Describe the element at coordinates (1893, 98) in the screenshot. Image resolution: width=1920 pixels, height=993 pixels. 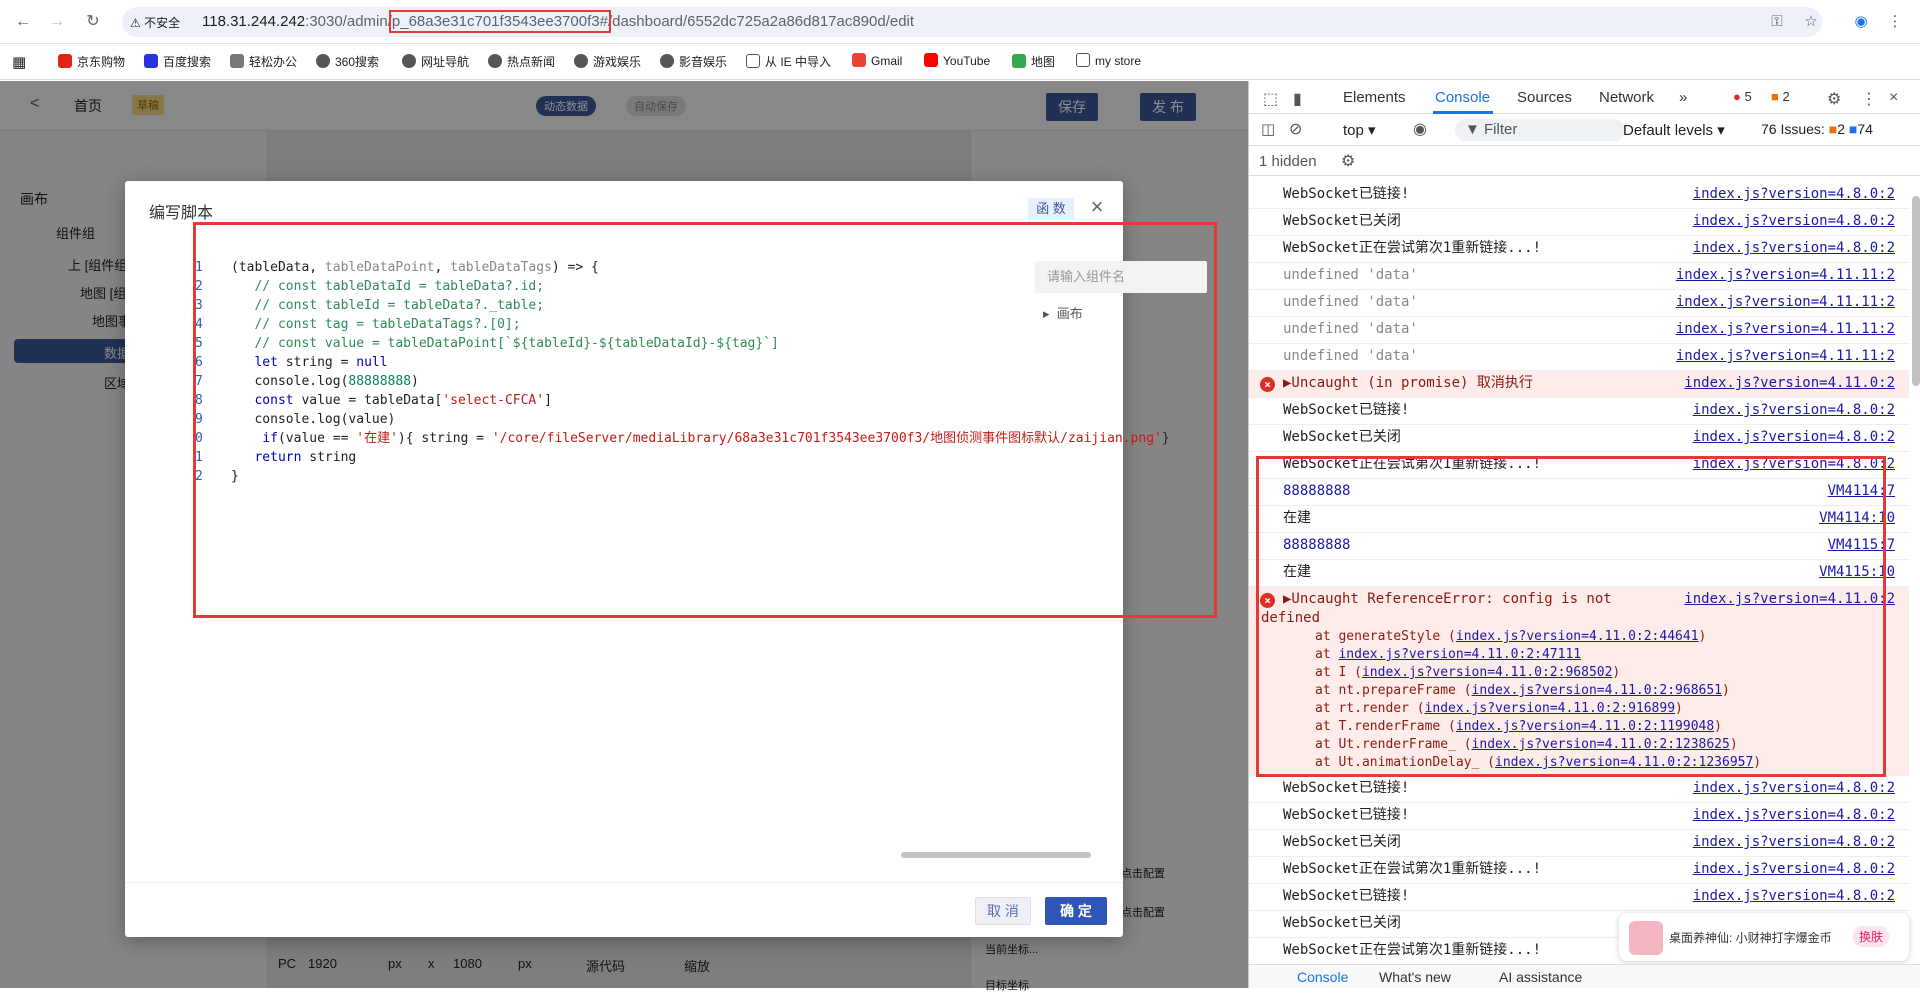
I see `close-devtools-icon: ×` at that location.